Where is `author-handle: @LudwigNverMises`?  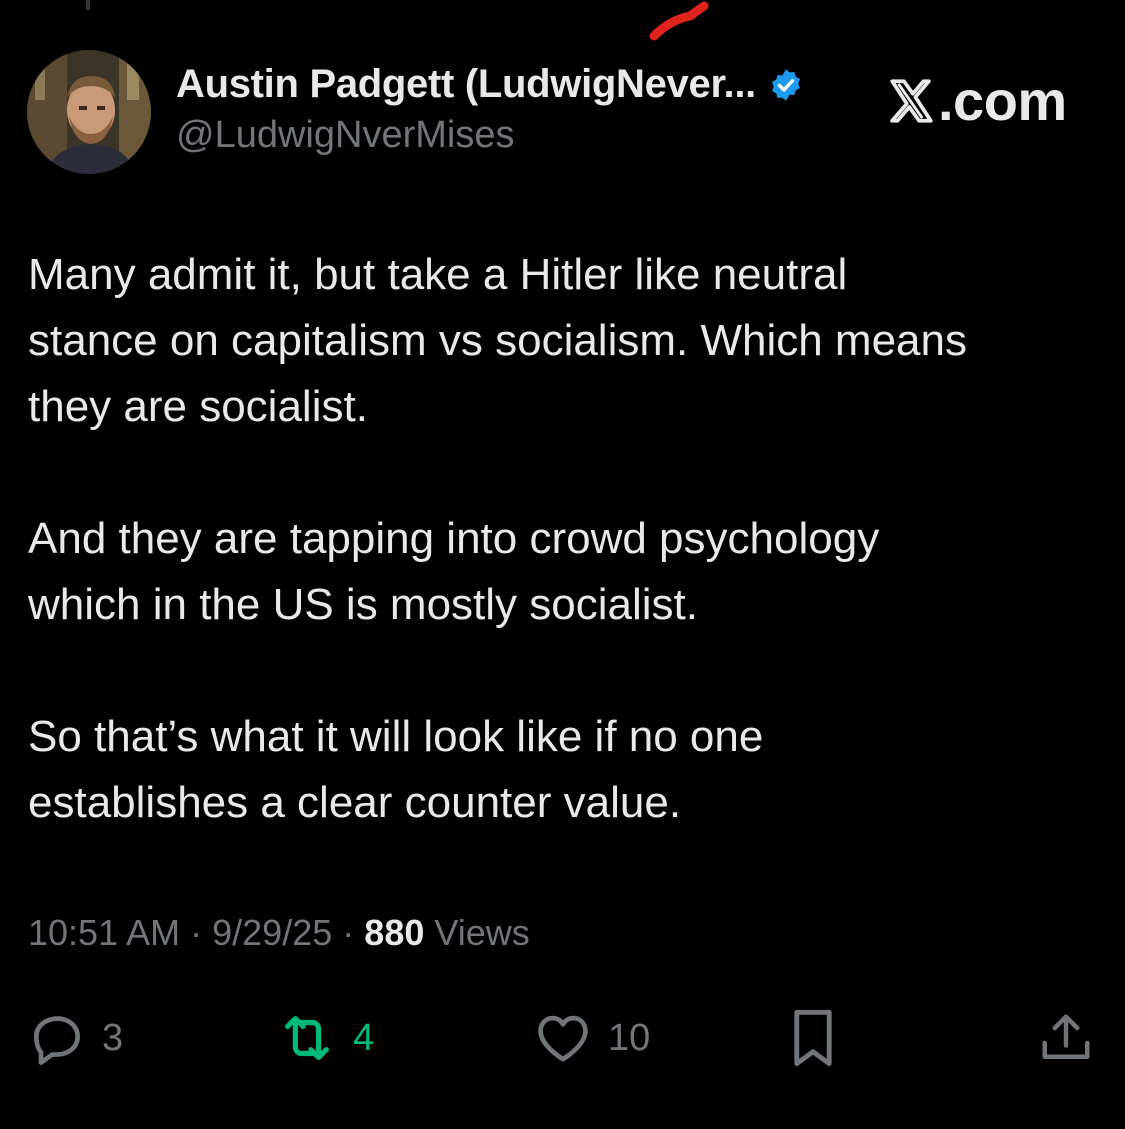
author-handle: @LudwigNverMises is located at coordinates (345, 135).